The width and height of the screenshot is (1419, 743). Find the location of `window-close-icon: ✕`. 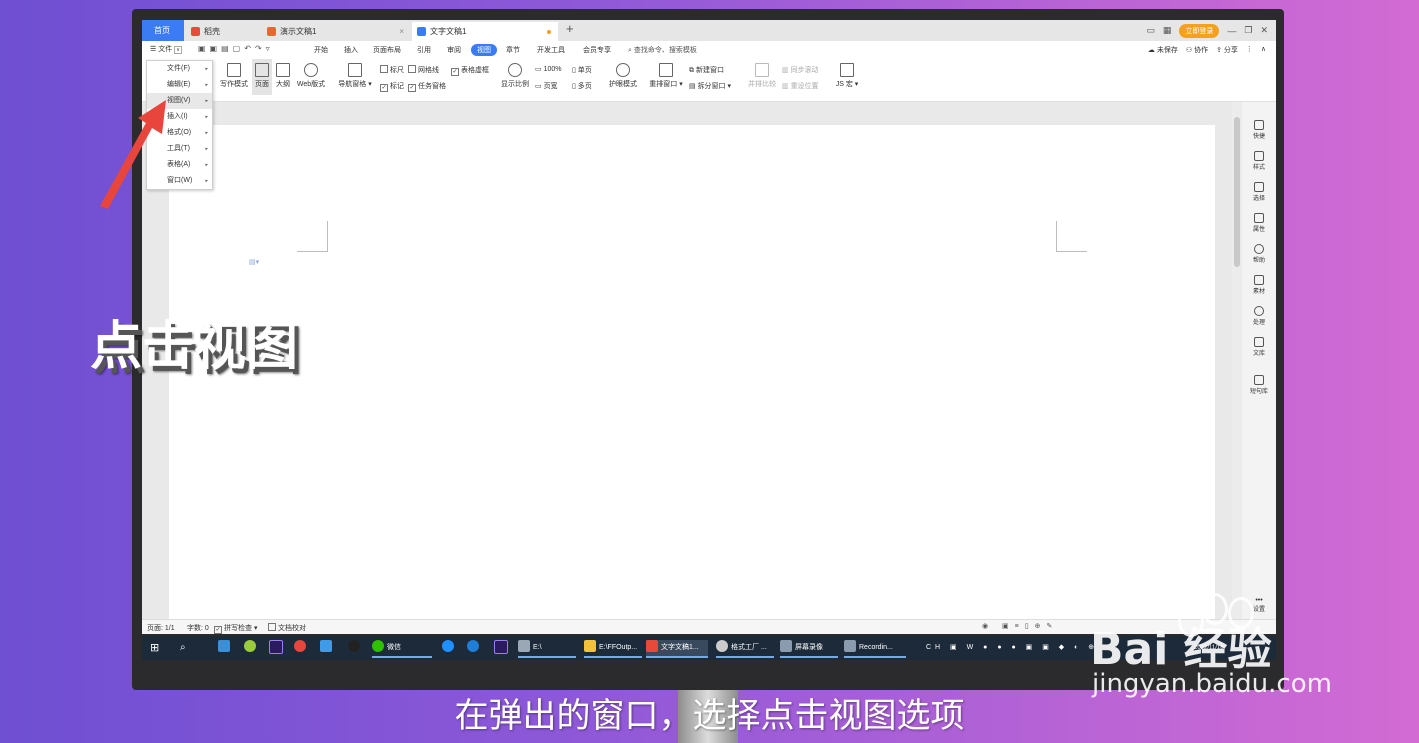

window-close-icon: ✕ is located at coordinates (1264, 30).